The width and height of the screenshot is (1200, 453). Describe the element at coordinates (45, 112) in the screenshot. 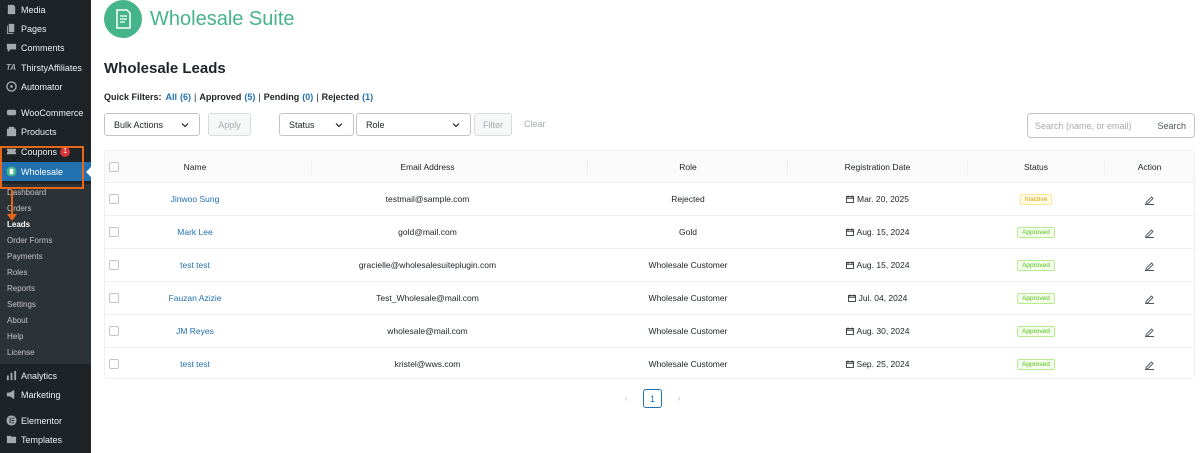

I see `sidebar-item-woocommerce: WooCommerce` at that location.